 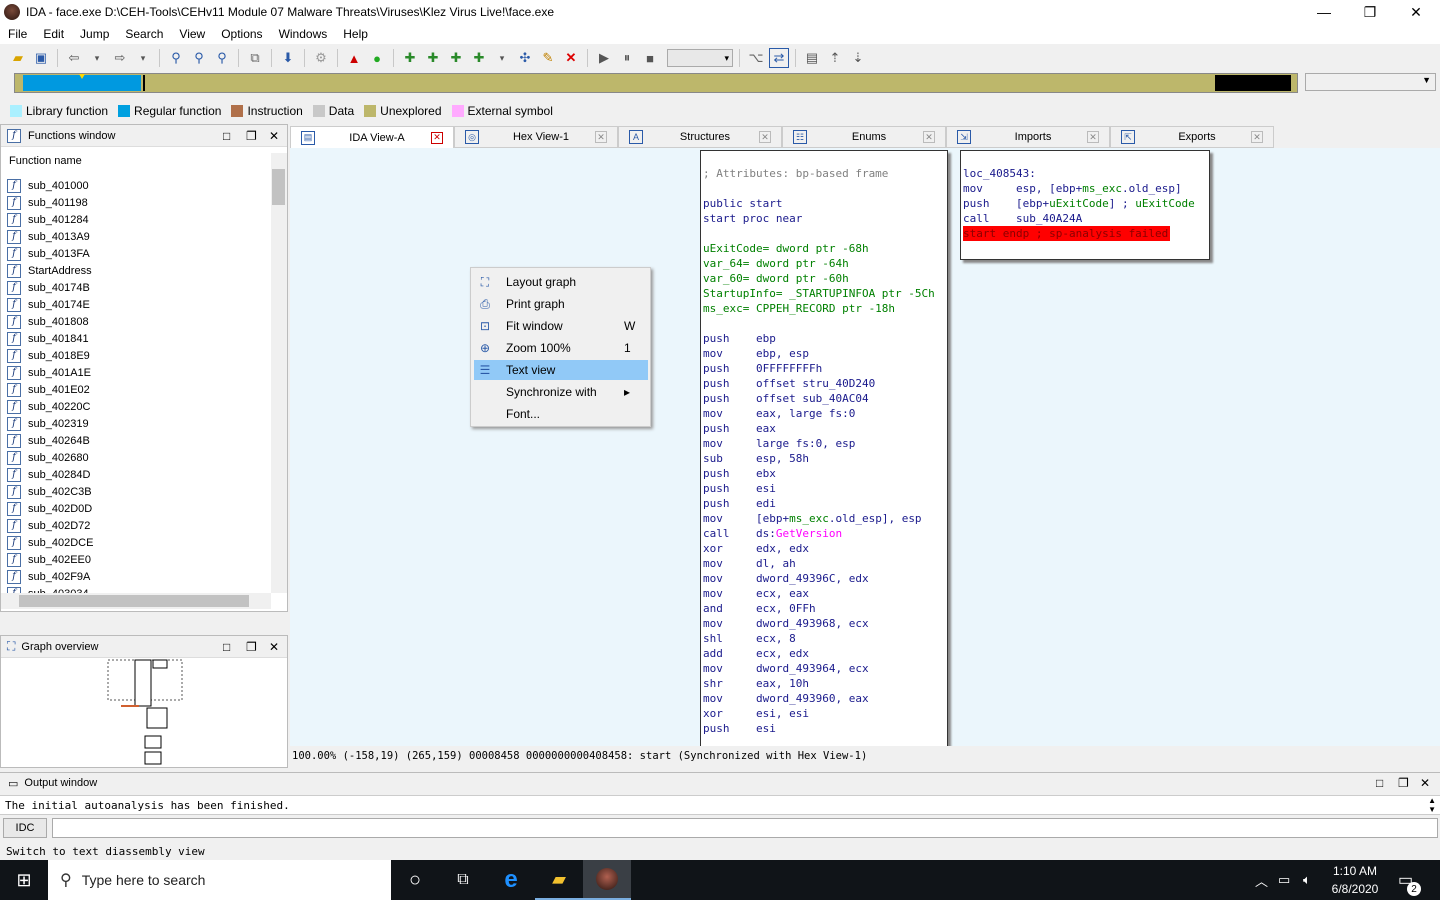 What do you see at coordinates (1192, 137) in the screenshot?
I see `tab-exports: ⇱ Exports ✕` at bounding box center [1192, 137].